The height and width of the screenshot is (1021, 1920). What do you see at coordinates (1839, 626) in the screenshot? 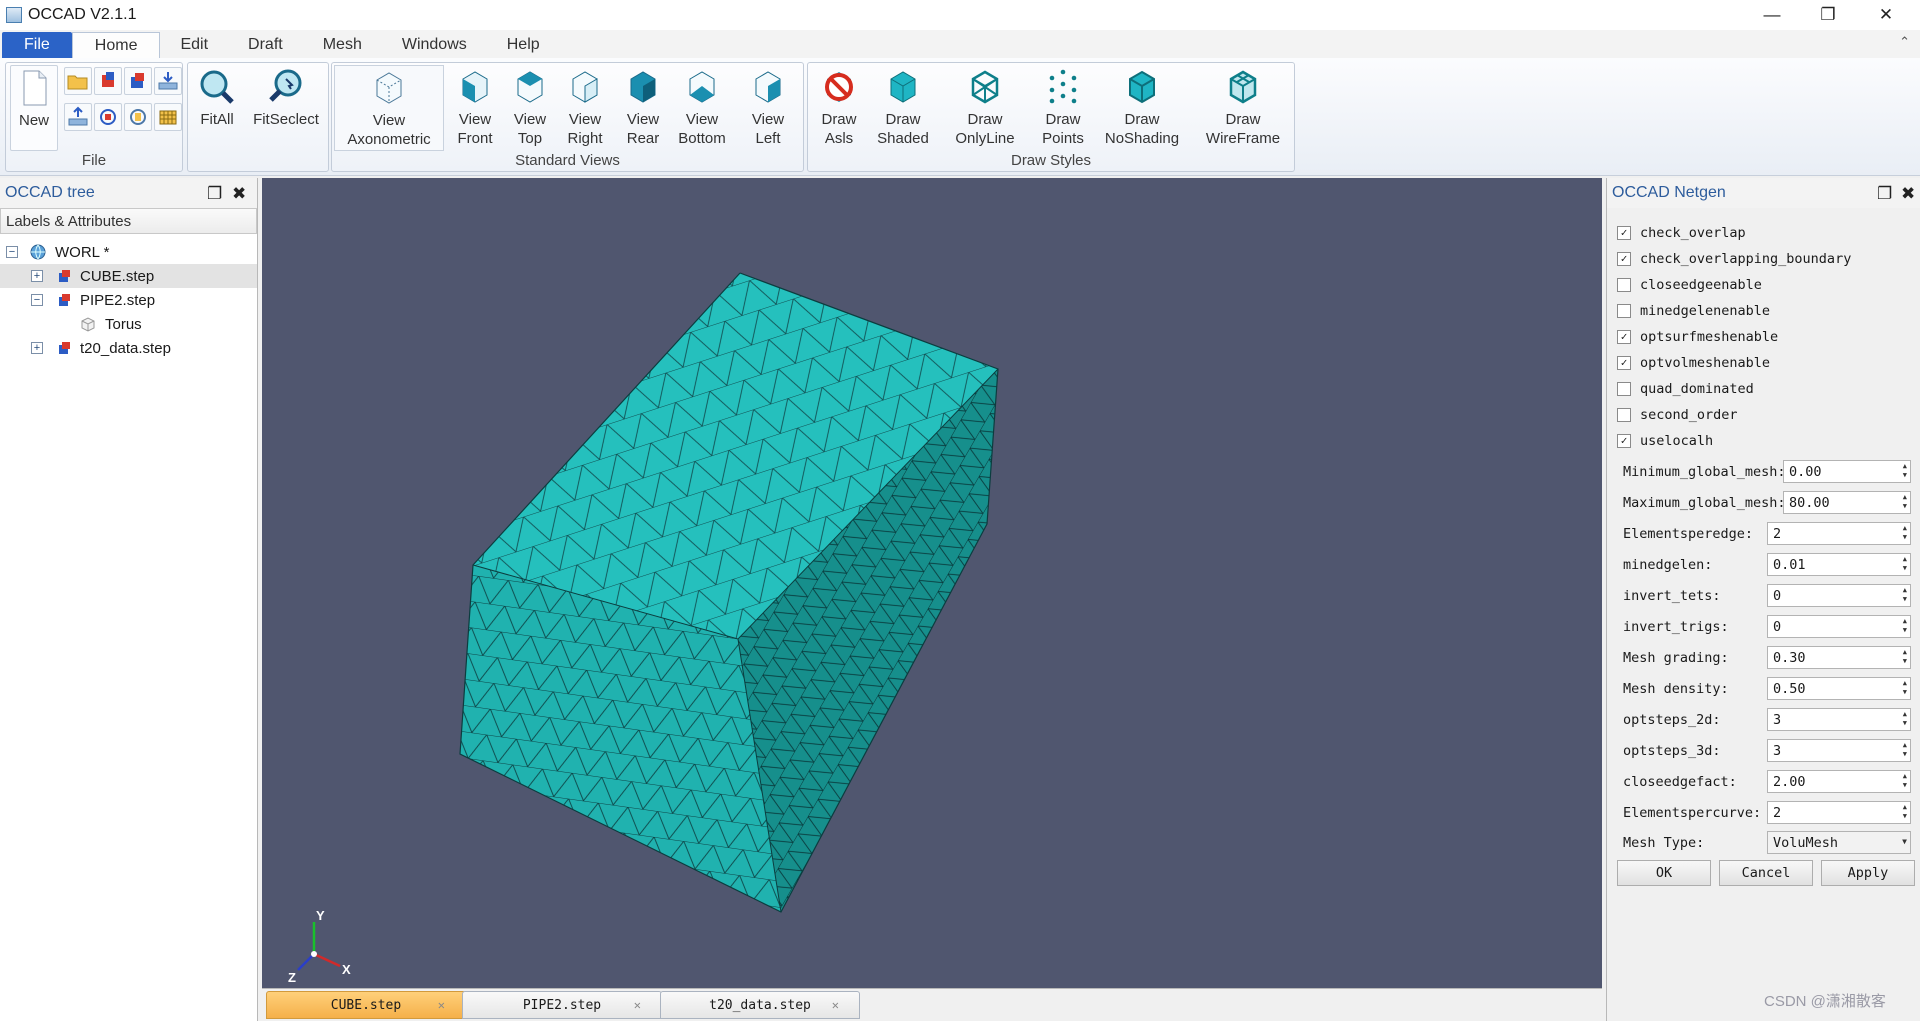
I see `invert-trigs-input: 0 ▲ ▼` at bounding box center [1839, 626].